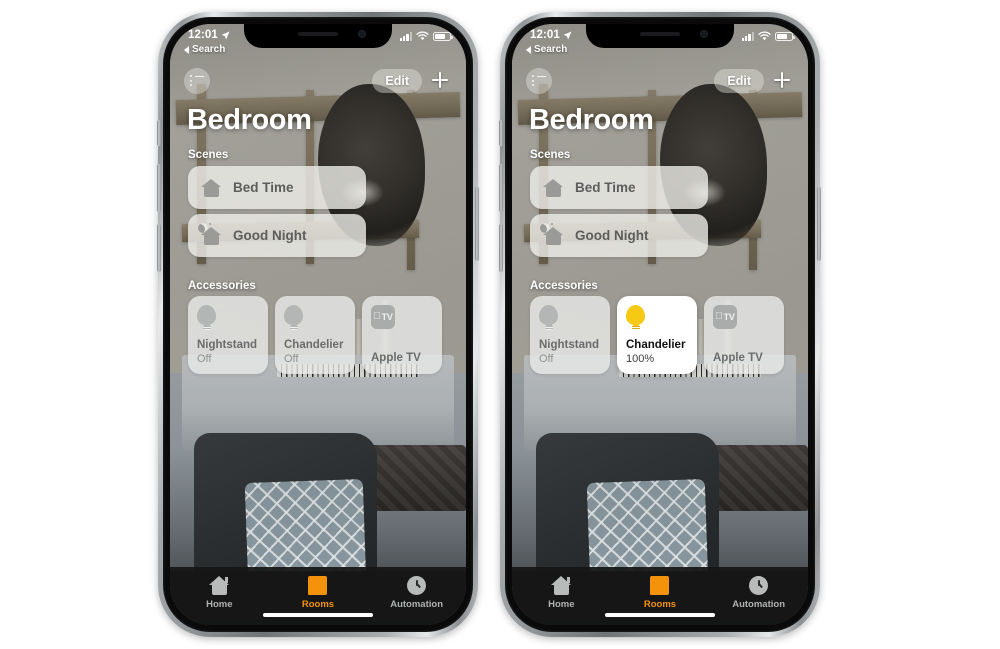 This screenshot has height=649, width=1000. What do you see at coordinates (318, 83) in the screenshot?
I see `app-toolbar: Edit` at bounding box center [318, 83].